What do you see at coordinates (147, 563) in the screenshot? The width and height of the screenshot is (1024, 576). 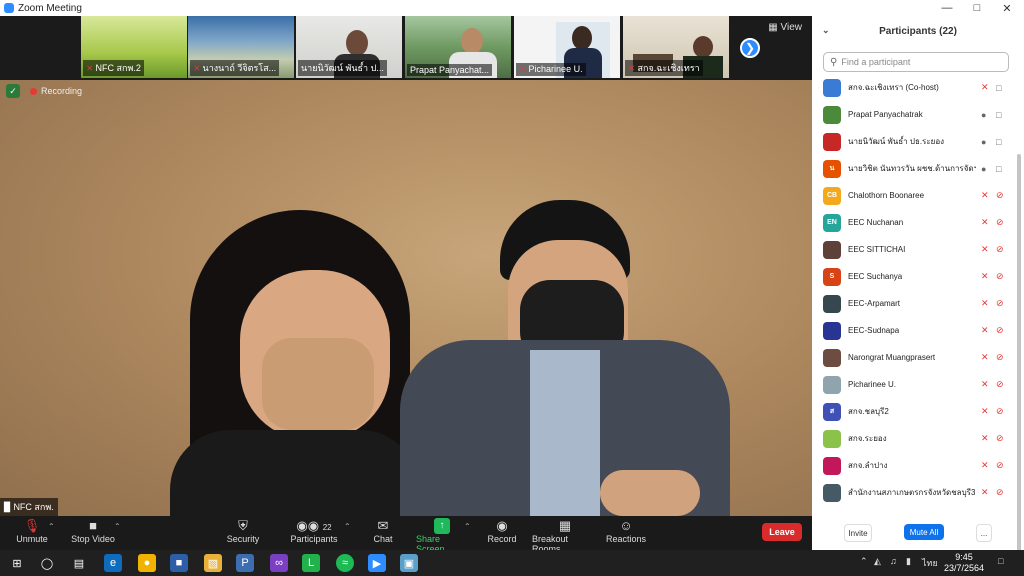 I see `chrome-browser-icon: ●` at bounding box center [147, 563].